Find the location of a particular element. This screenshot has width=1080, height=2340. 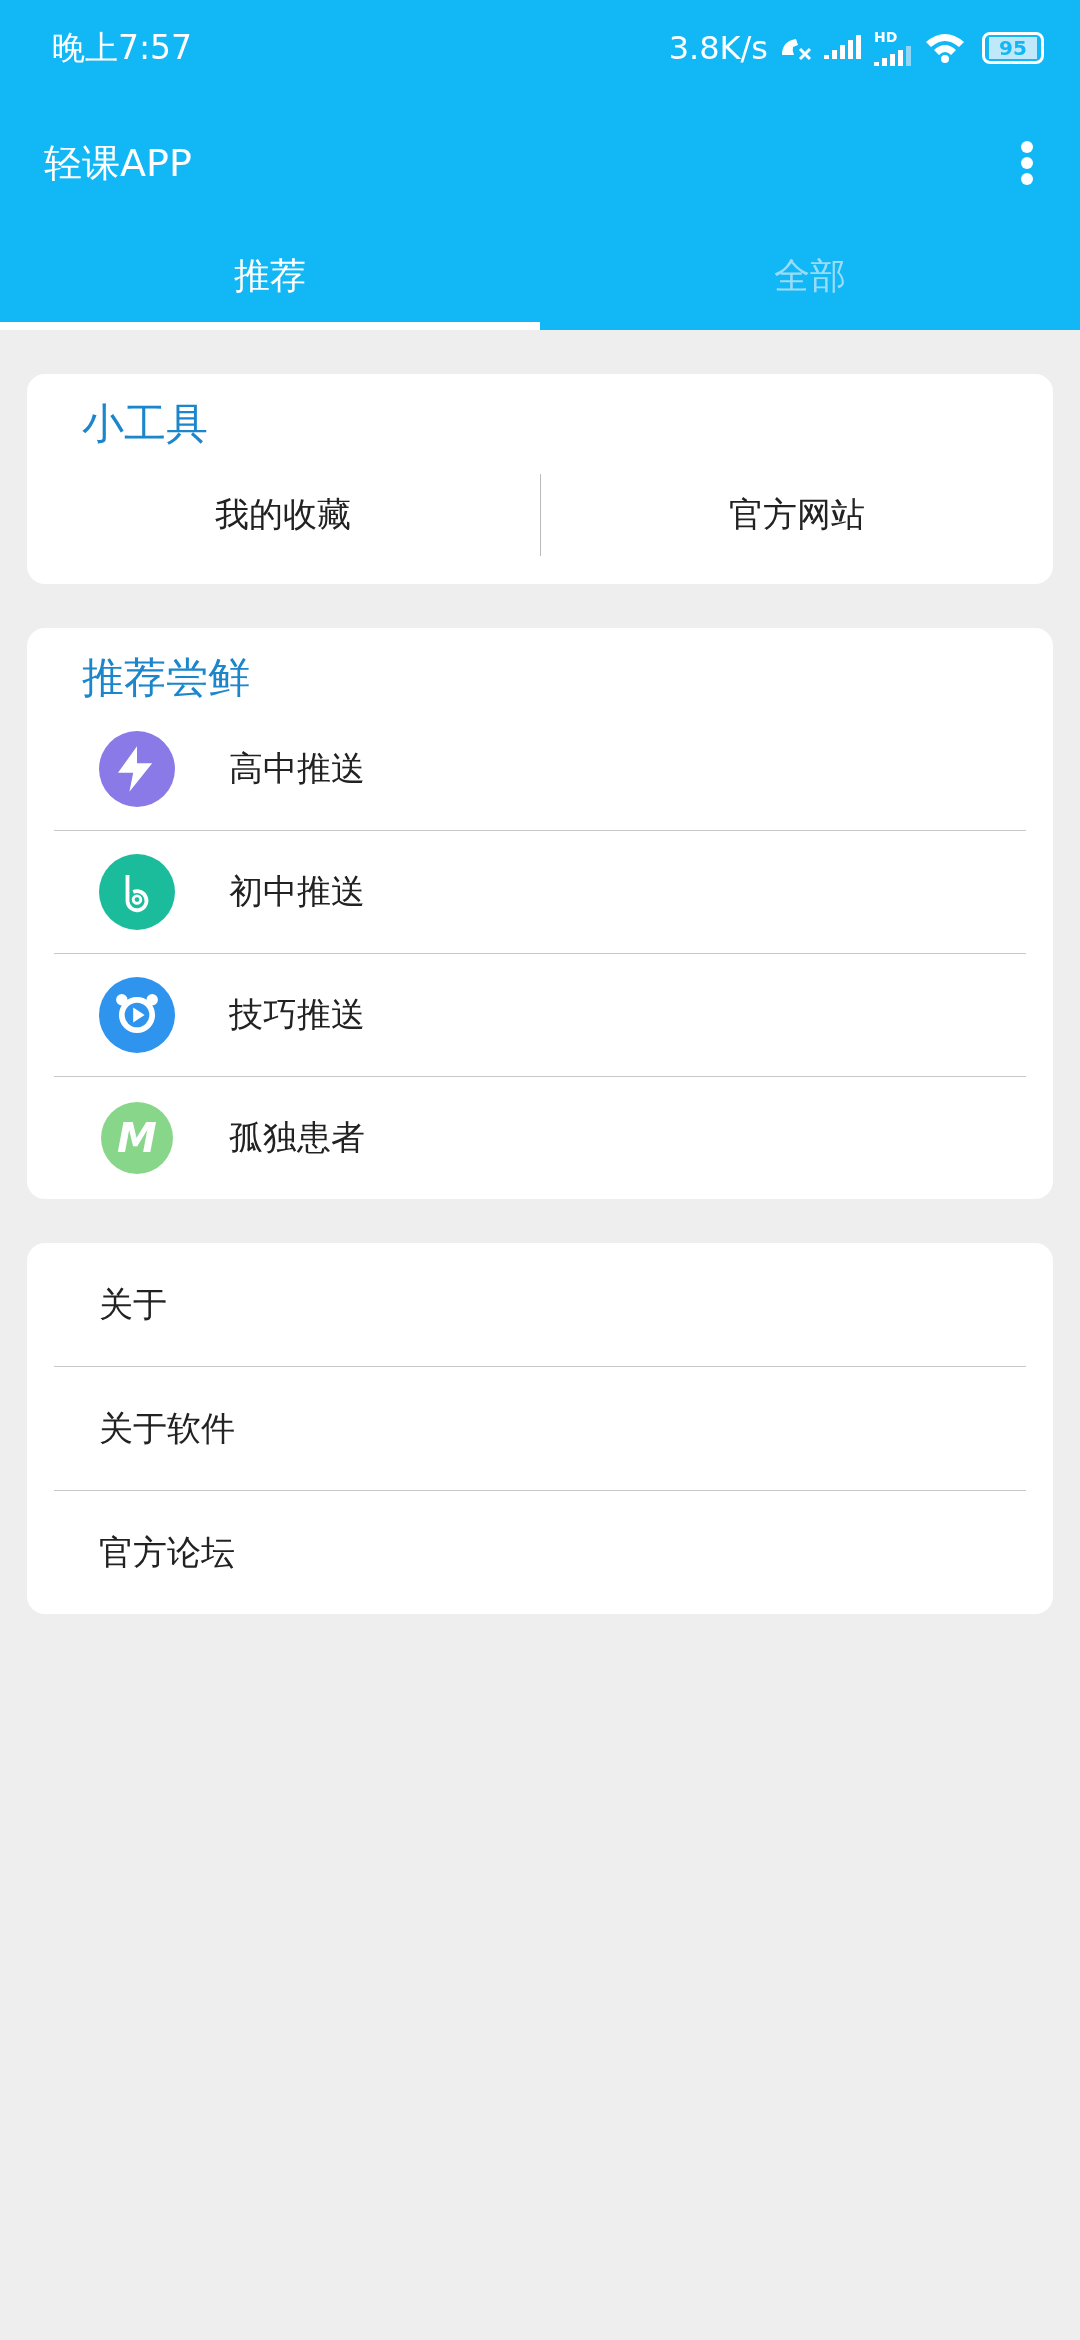

menu-item: 关于软件 is located at coordinates (540, 1428).